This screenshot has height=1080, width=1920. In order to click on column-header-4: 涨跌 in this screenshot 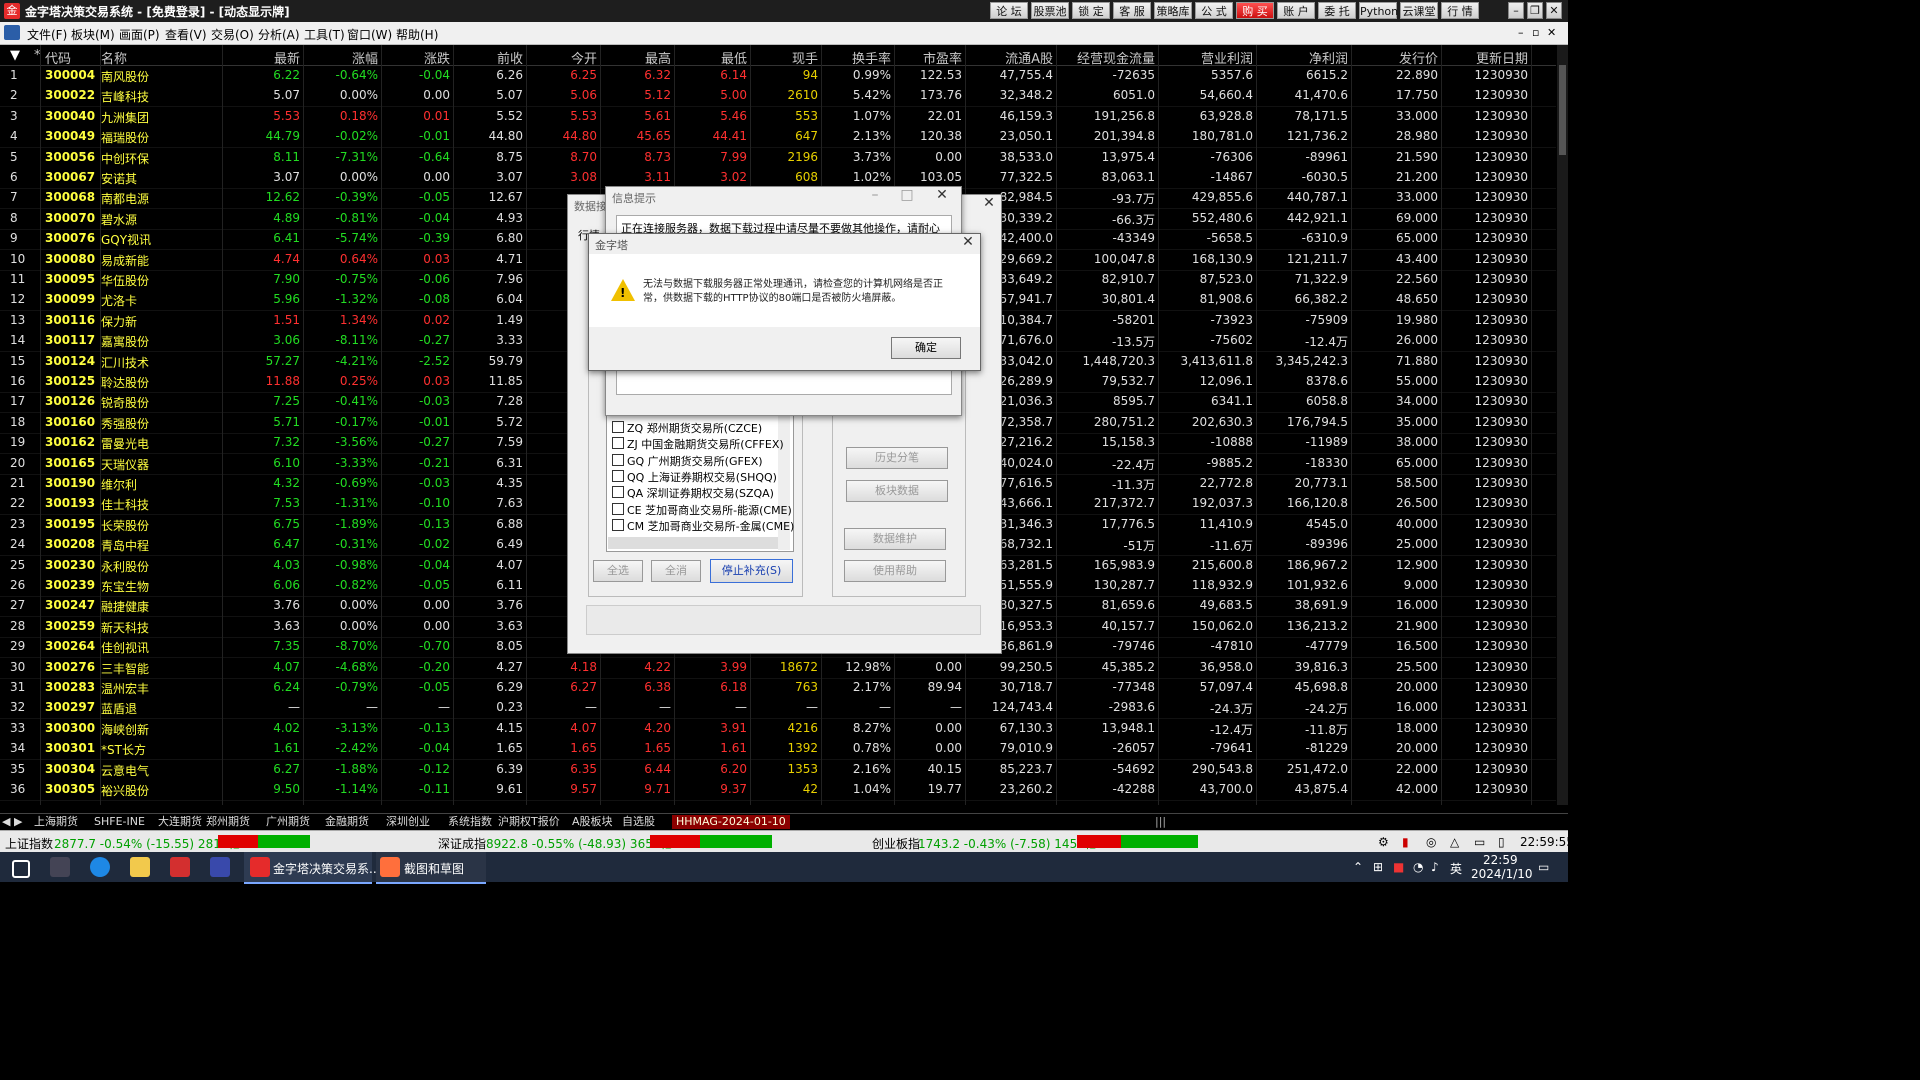, I will do `click(437, 57)`.